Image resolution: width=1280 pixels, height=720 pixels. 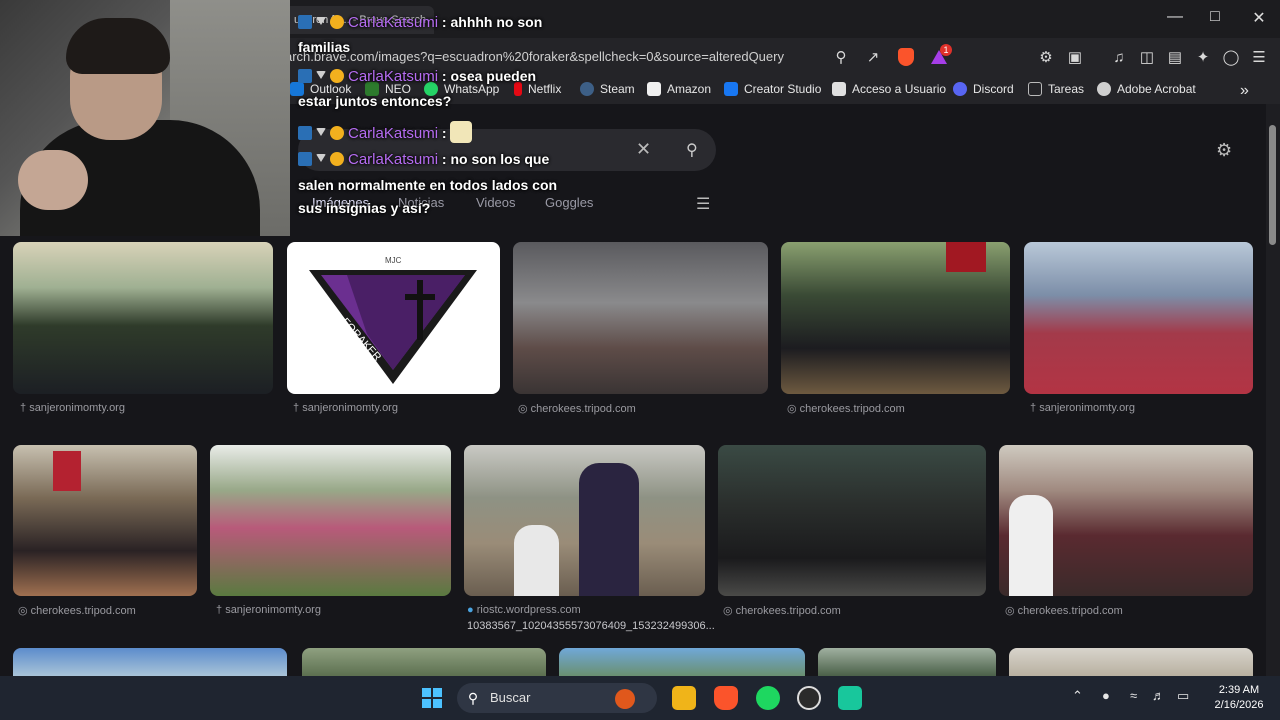 What do you see at coordinates (679, 89) in the screenshot?
I see `bookmark-amazon: Amazon` at bounding box center [679, 89].